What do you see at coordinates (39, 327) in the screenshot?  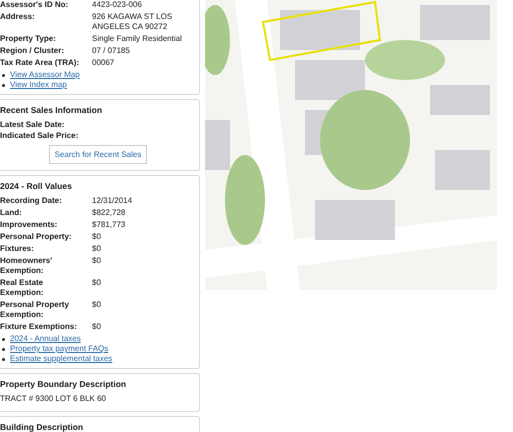 I see `field-label: Fixture Exemptions:` at bounding box center [39, 327].